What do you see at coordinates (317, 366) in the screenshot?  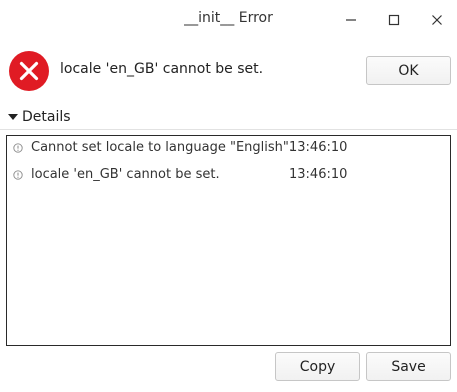 I see `copy-button: Copy` at bounding box center [317, 366].